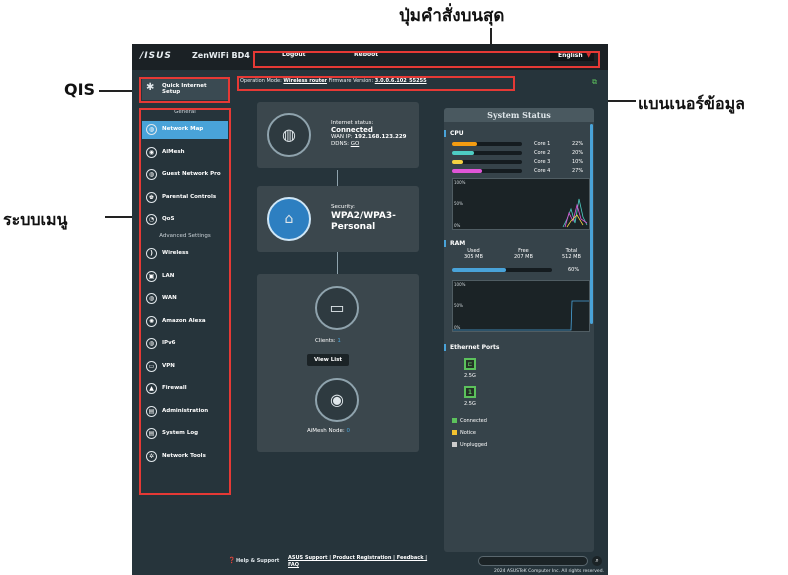 This screenshot has width=788, height=575. I want to click on ram-bar, so click(502, 270).